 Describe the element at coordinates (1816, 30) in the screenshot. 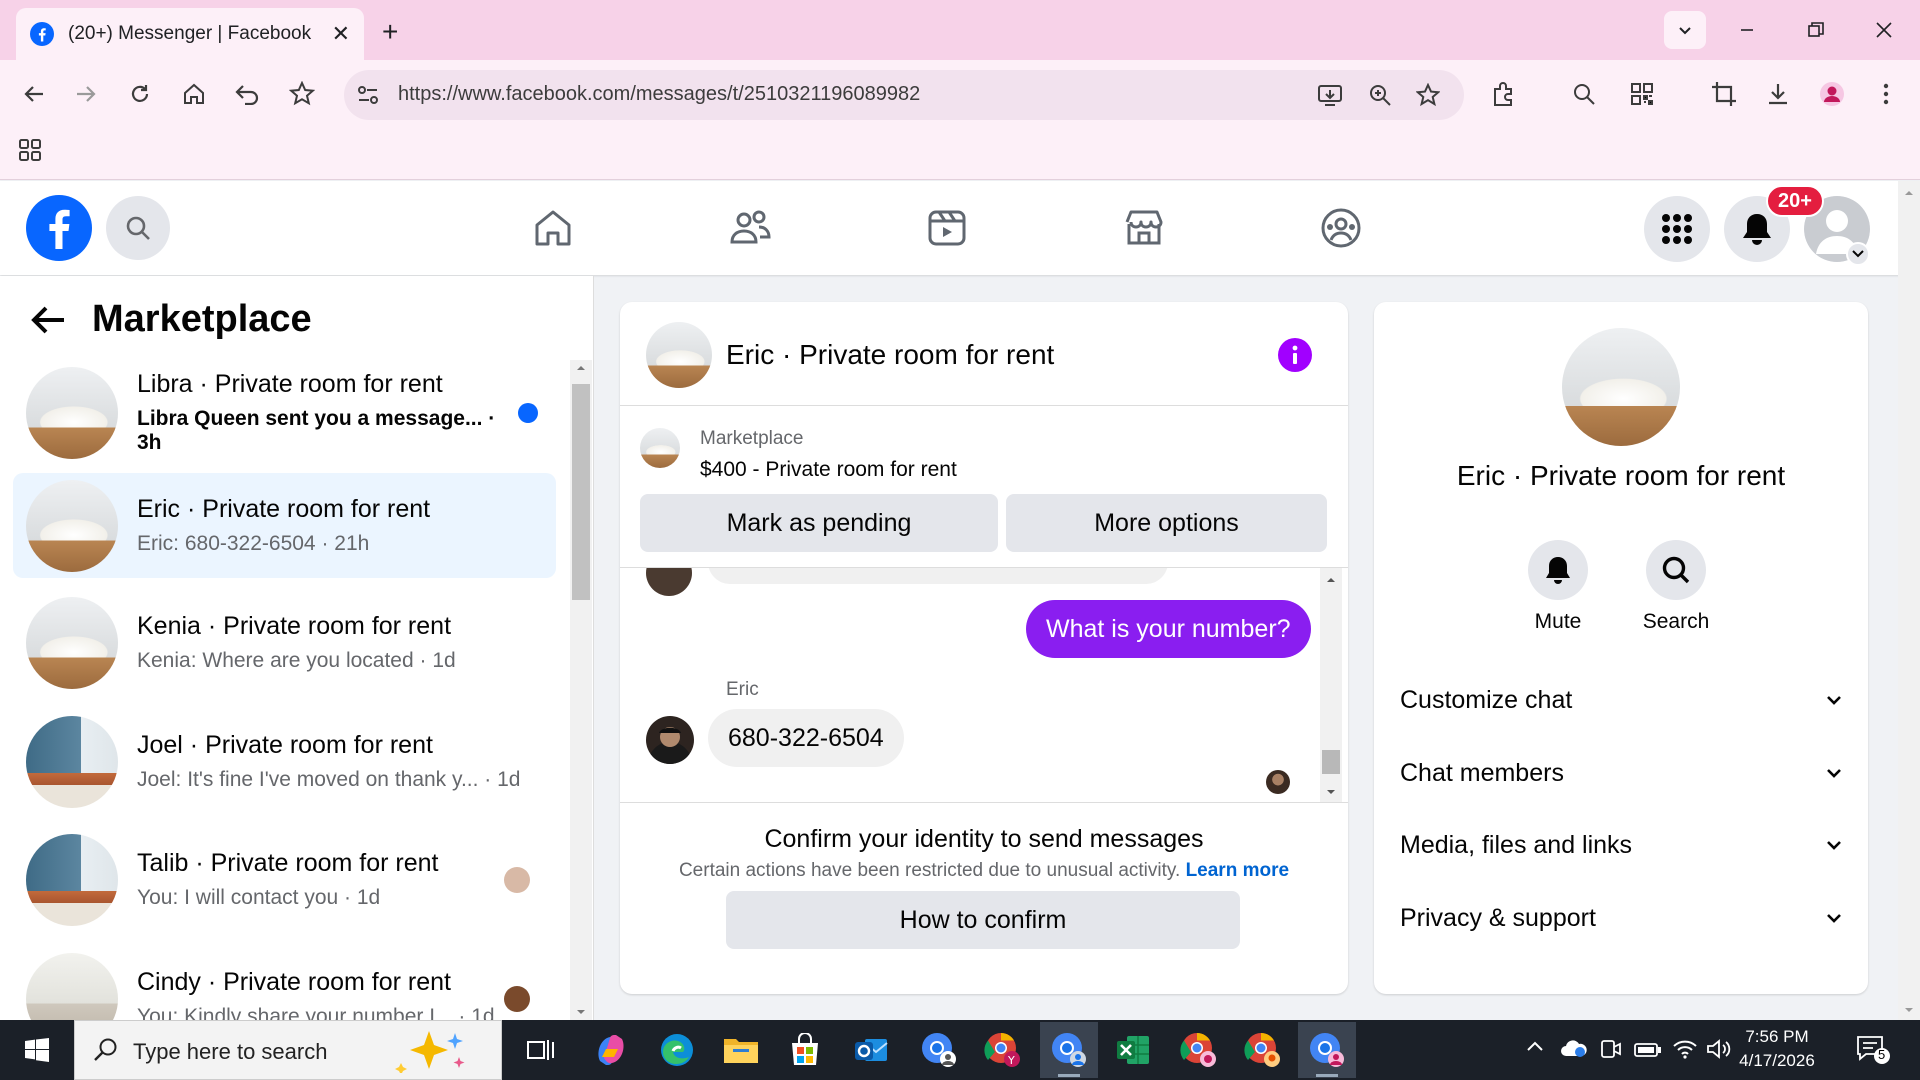

I see `restore-button` at that location.